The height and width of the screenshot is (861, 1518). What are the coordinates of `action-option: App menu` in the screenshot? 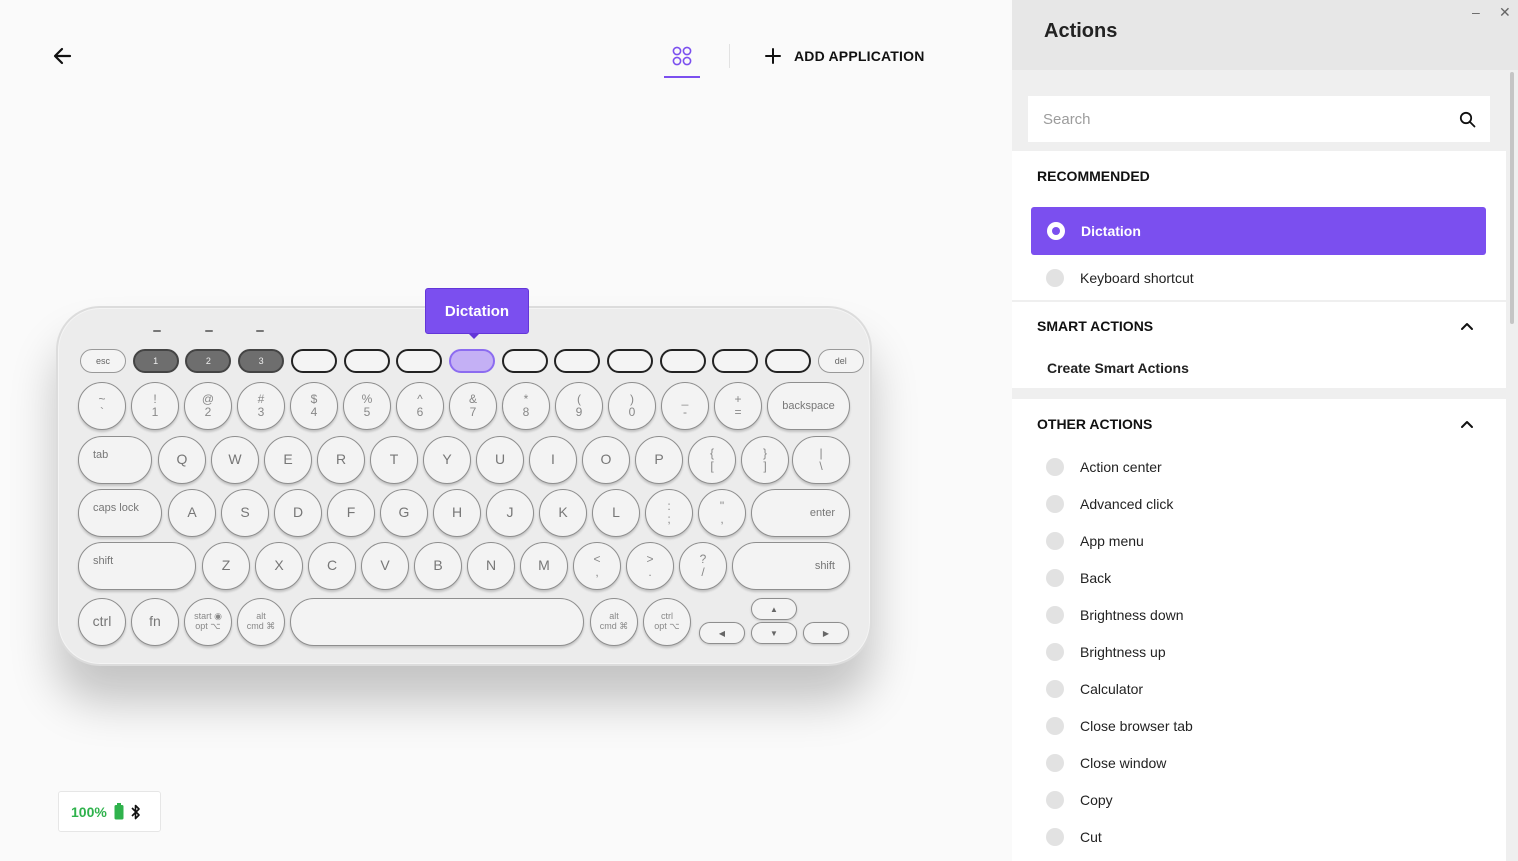 It's located at (1095, 541).